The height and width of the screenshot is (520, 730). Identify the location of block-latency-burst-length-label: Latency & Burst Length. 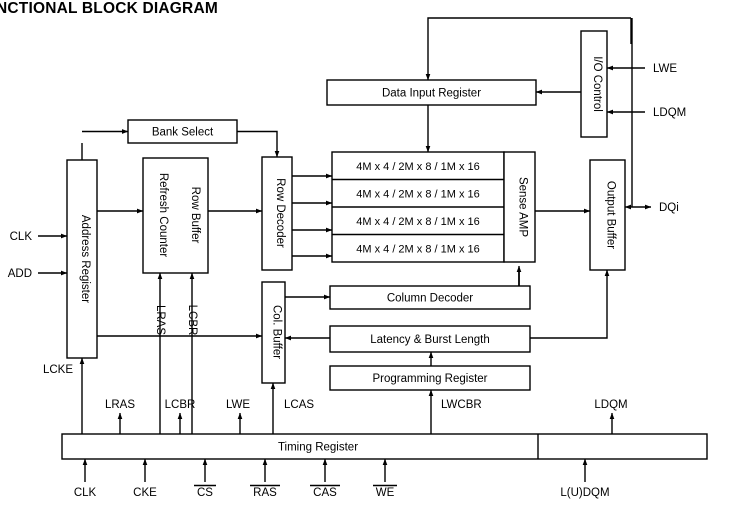
(430, 340).